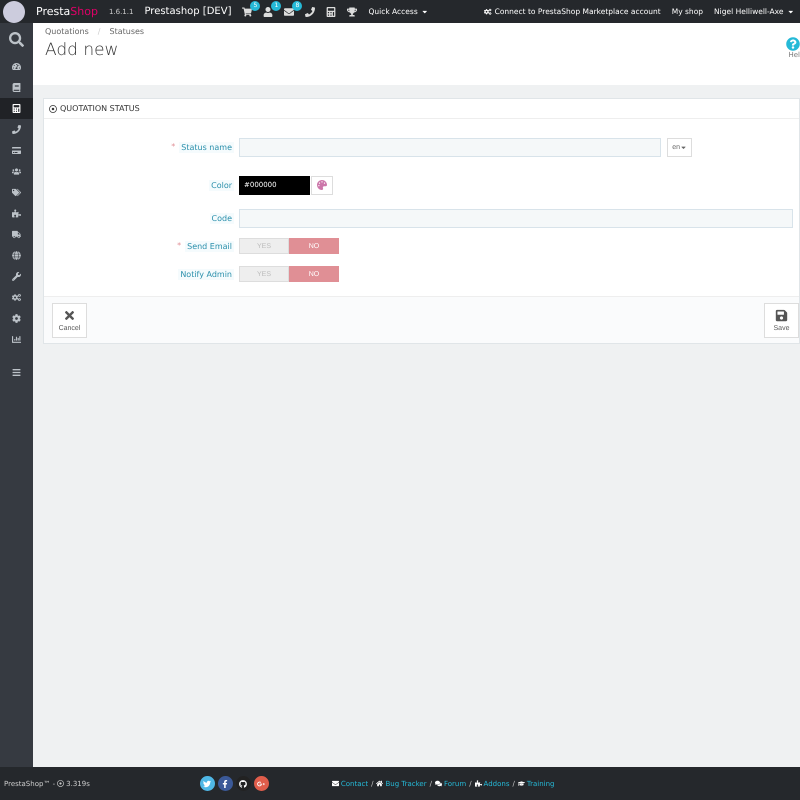 This screenshot has width=800, height=800. Describe the element at coordinates (222, 218) in the screenshot. I see `field-label: Code` at that location.